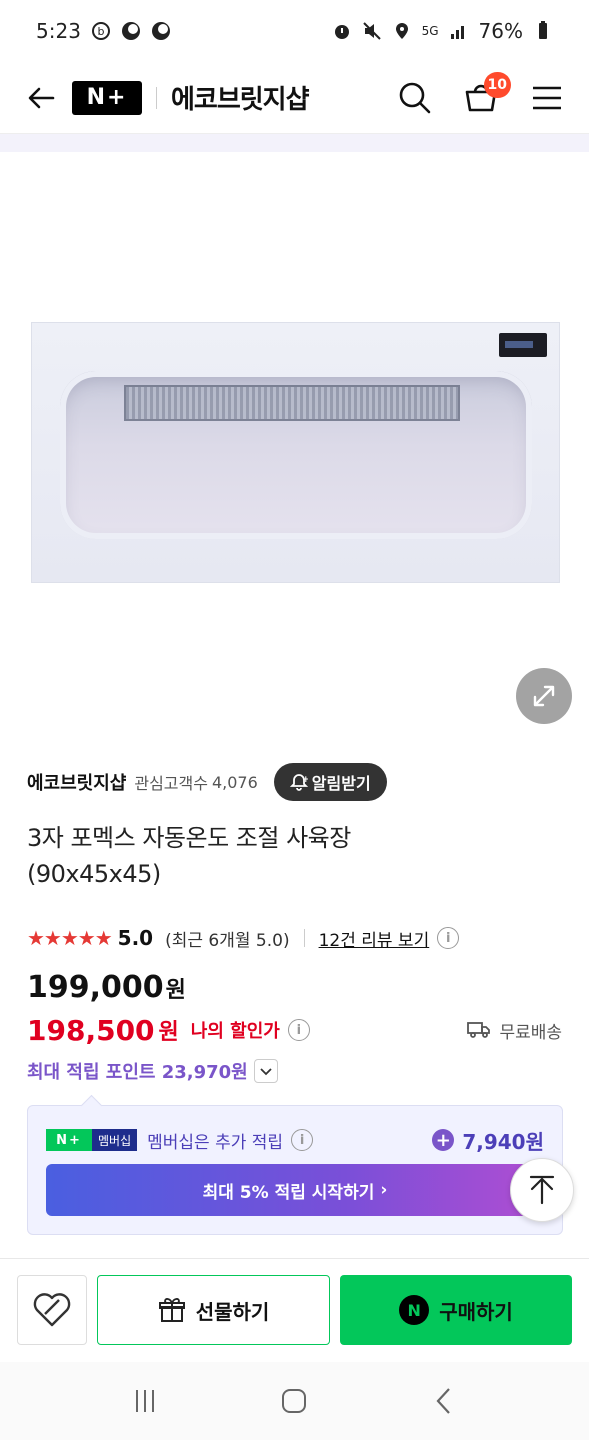 The height and width of the screenshot is (1440, 589). I want to click on membership-badge: N+ 멤버십, so click(92, 1140).